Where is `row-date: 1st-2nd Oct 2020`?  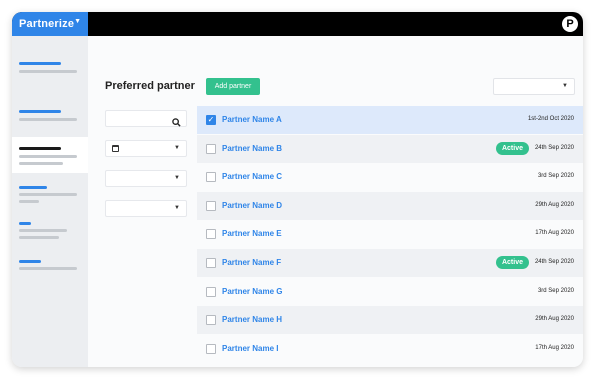 row-date: 1st-2nd Oct 2020 is located at coordinates (550, 119).